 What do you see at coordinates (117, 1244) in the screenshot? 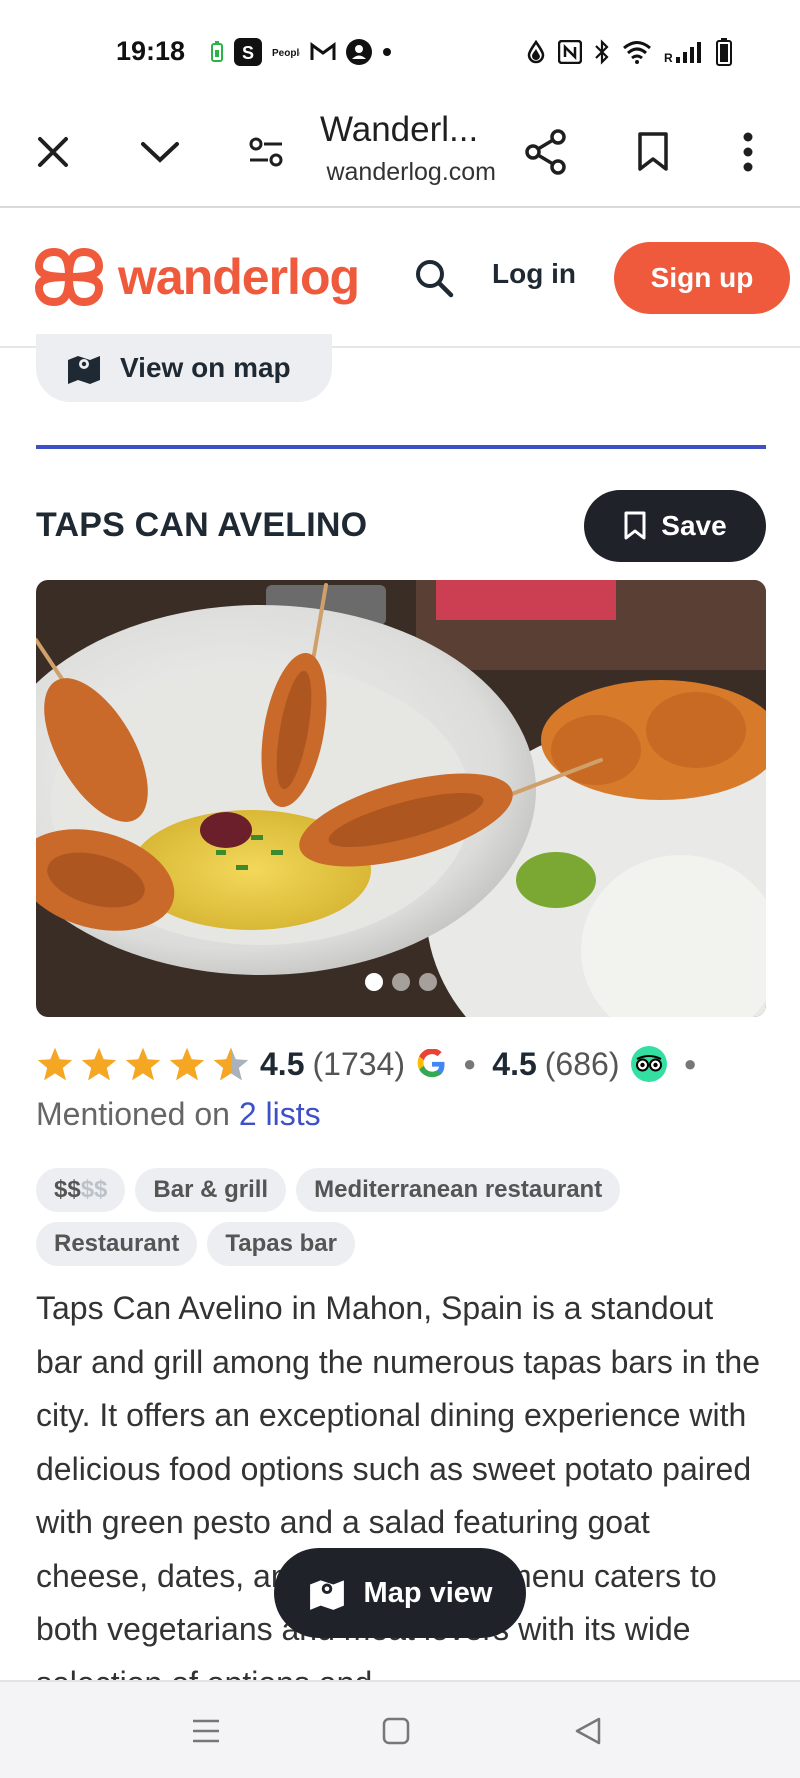
I see `category-tag: Restaurant` at bounding box center [117, 1244].